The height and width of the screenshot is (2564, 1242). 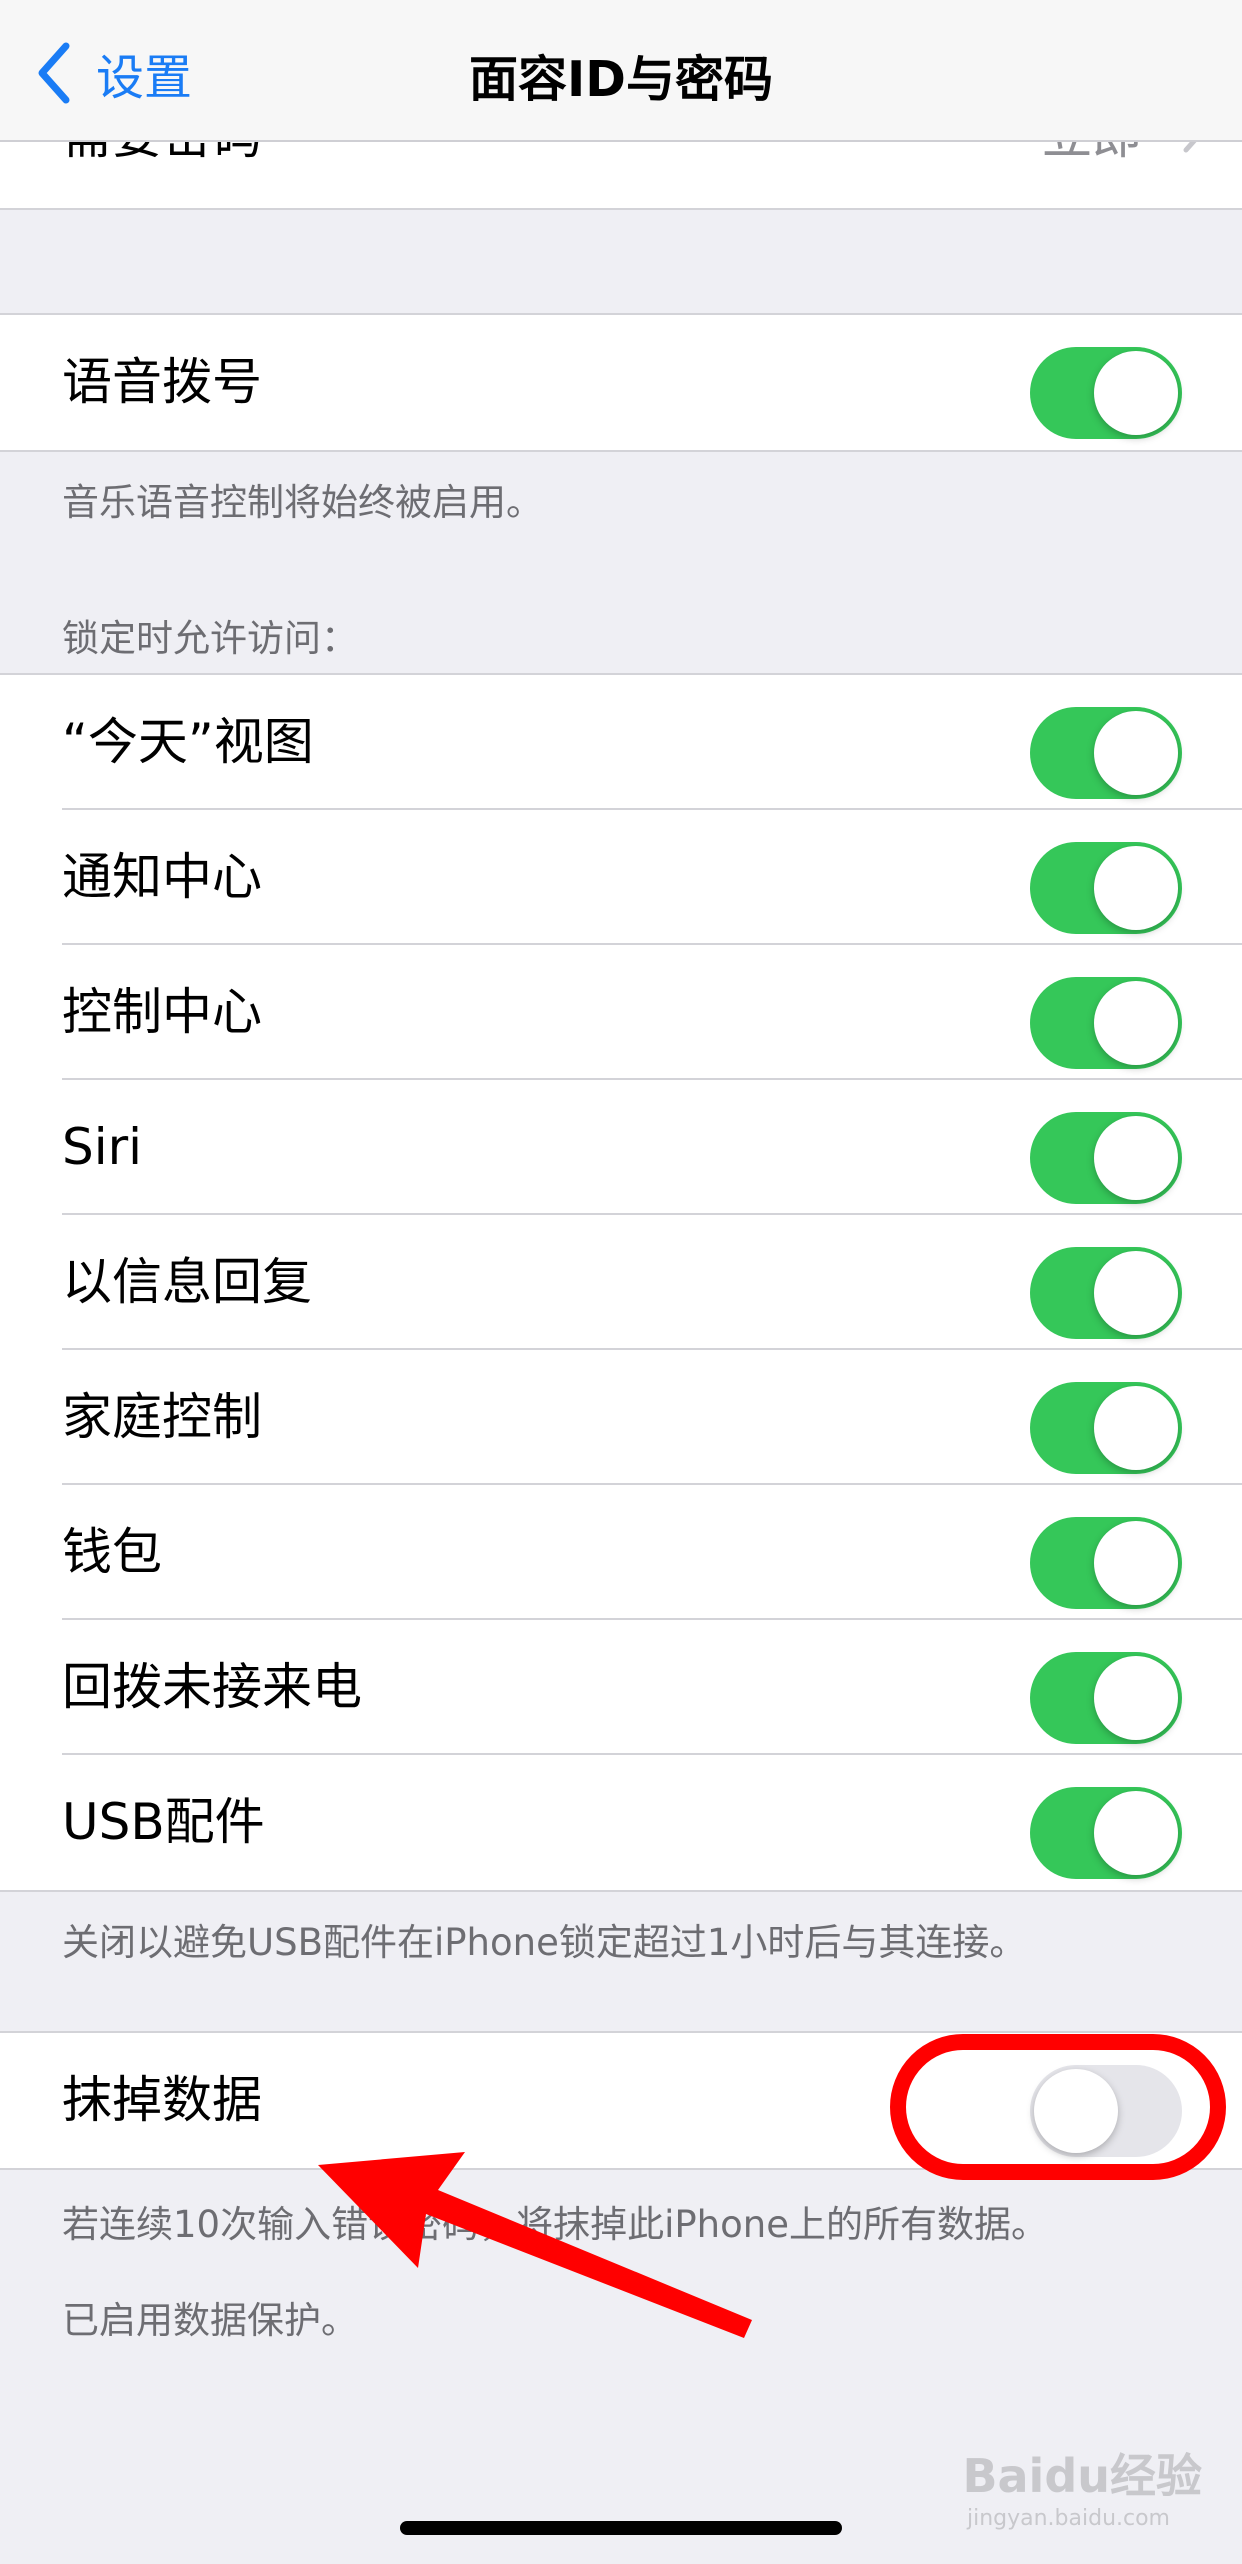 I want to click on locked-access-label: 家庭控制, so click(x=162, y=1417).